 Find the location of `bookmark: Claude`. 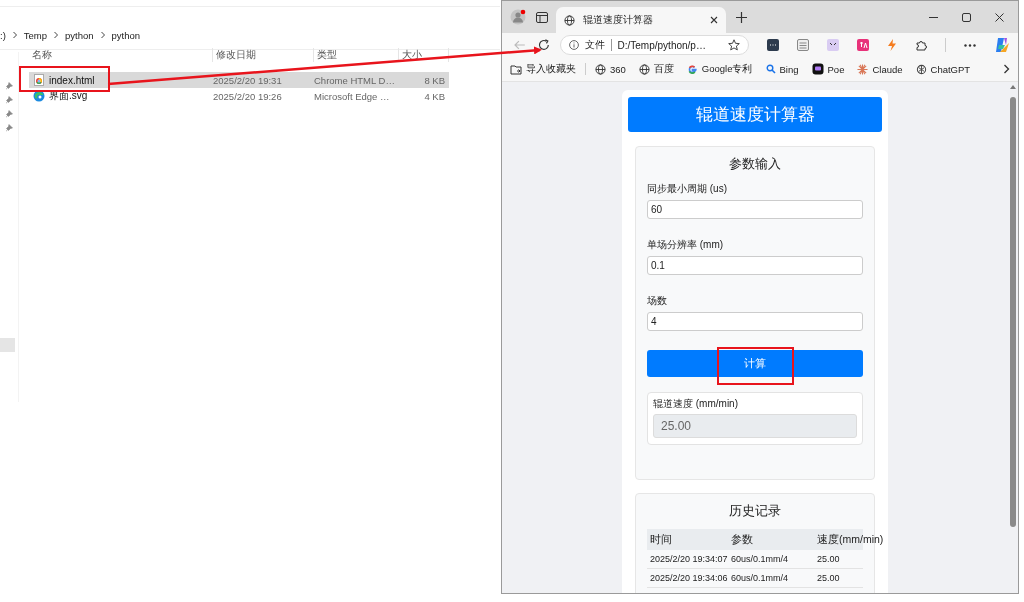

bookmark: Claude is located at coordinates (880, 69).